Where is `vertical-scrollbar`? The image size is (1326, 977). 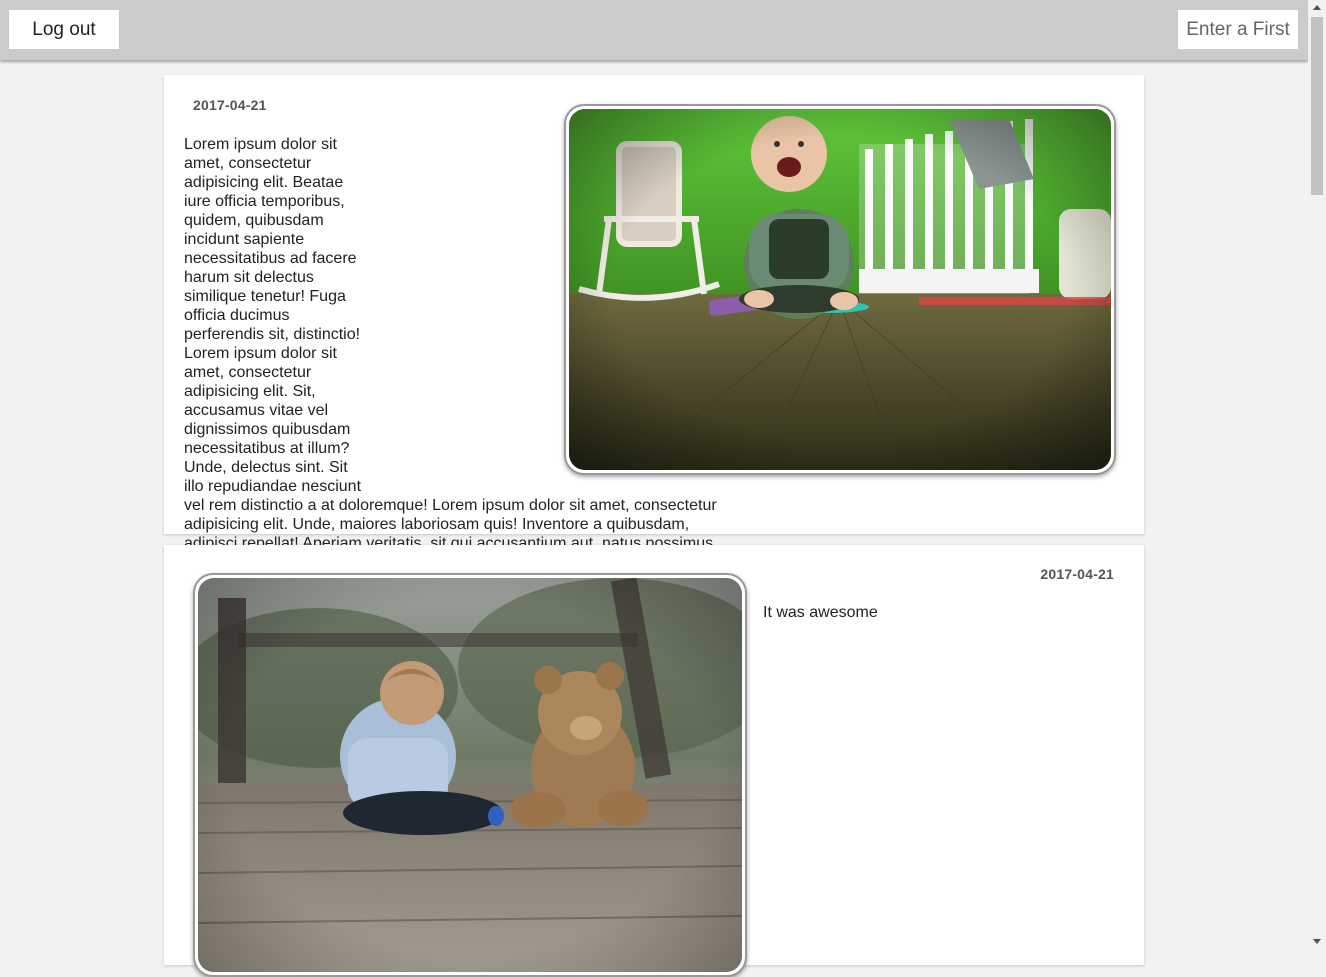
vertical-scrollbar is located at coordinates (1317, 474).